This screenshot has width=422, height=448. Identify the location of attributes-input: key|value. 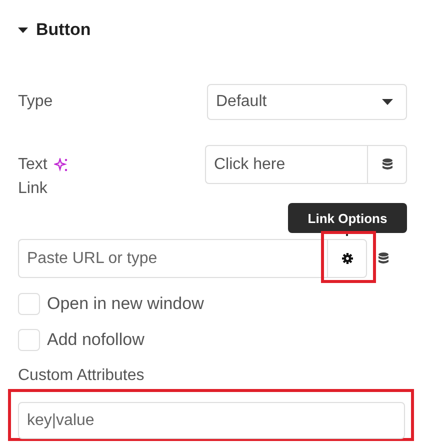
(211, 420).